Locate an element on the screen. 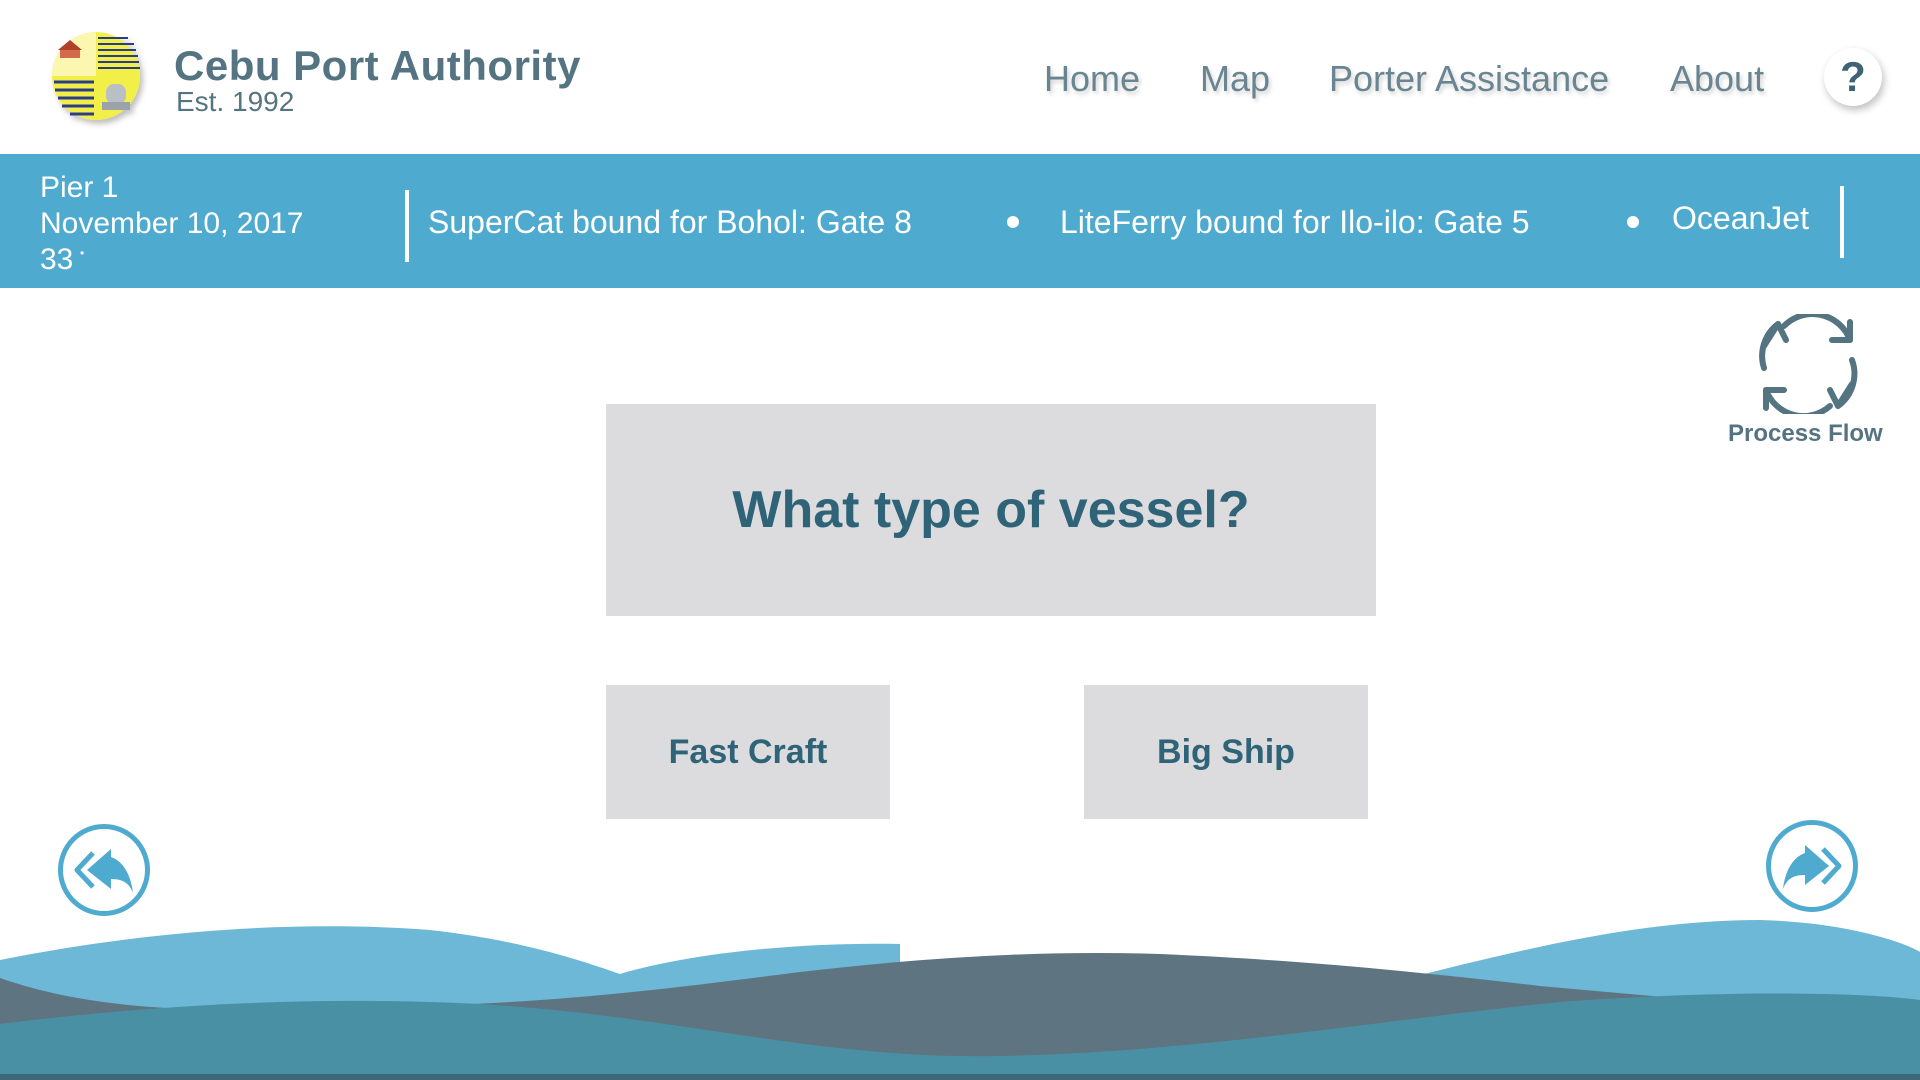  nav-map: Map is located at coordinates (1235, 79).